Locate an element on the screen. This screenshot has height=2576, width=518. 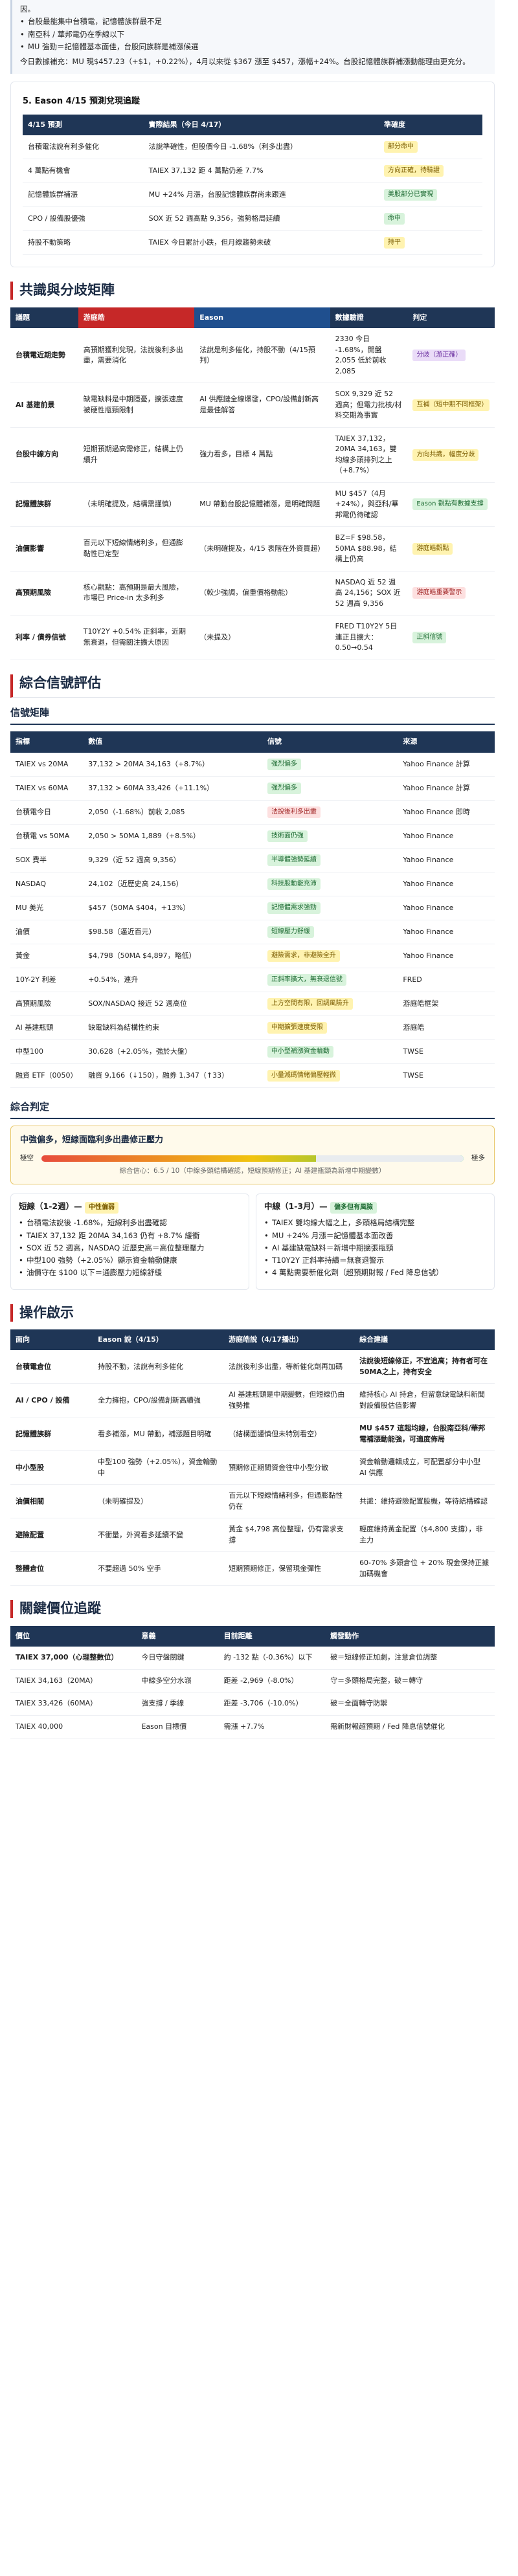
intro-bullet: 南亞科 / 華邦電仍在季線以下 is located at coordinates (253, 35).